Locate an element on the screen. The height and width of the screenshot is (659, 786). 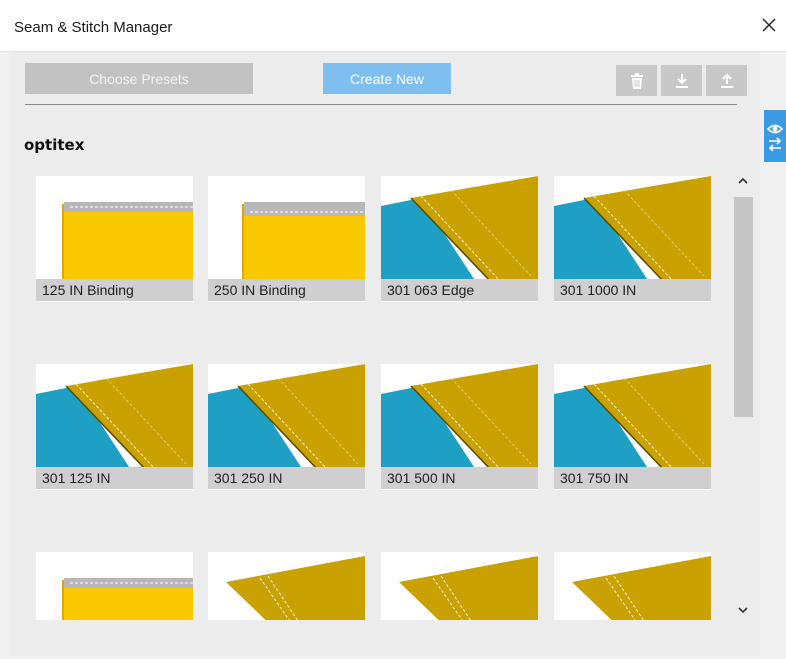
eye-swap-icon is located at coordinates (775, 138).